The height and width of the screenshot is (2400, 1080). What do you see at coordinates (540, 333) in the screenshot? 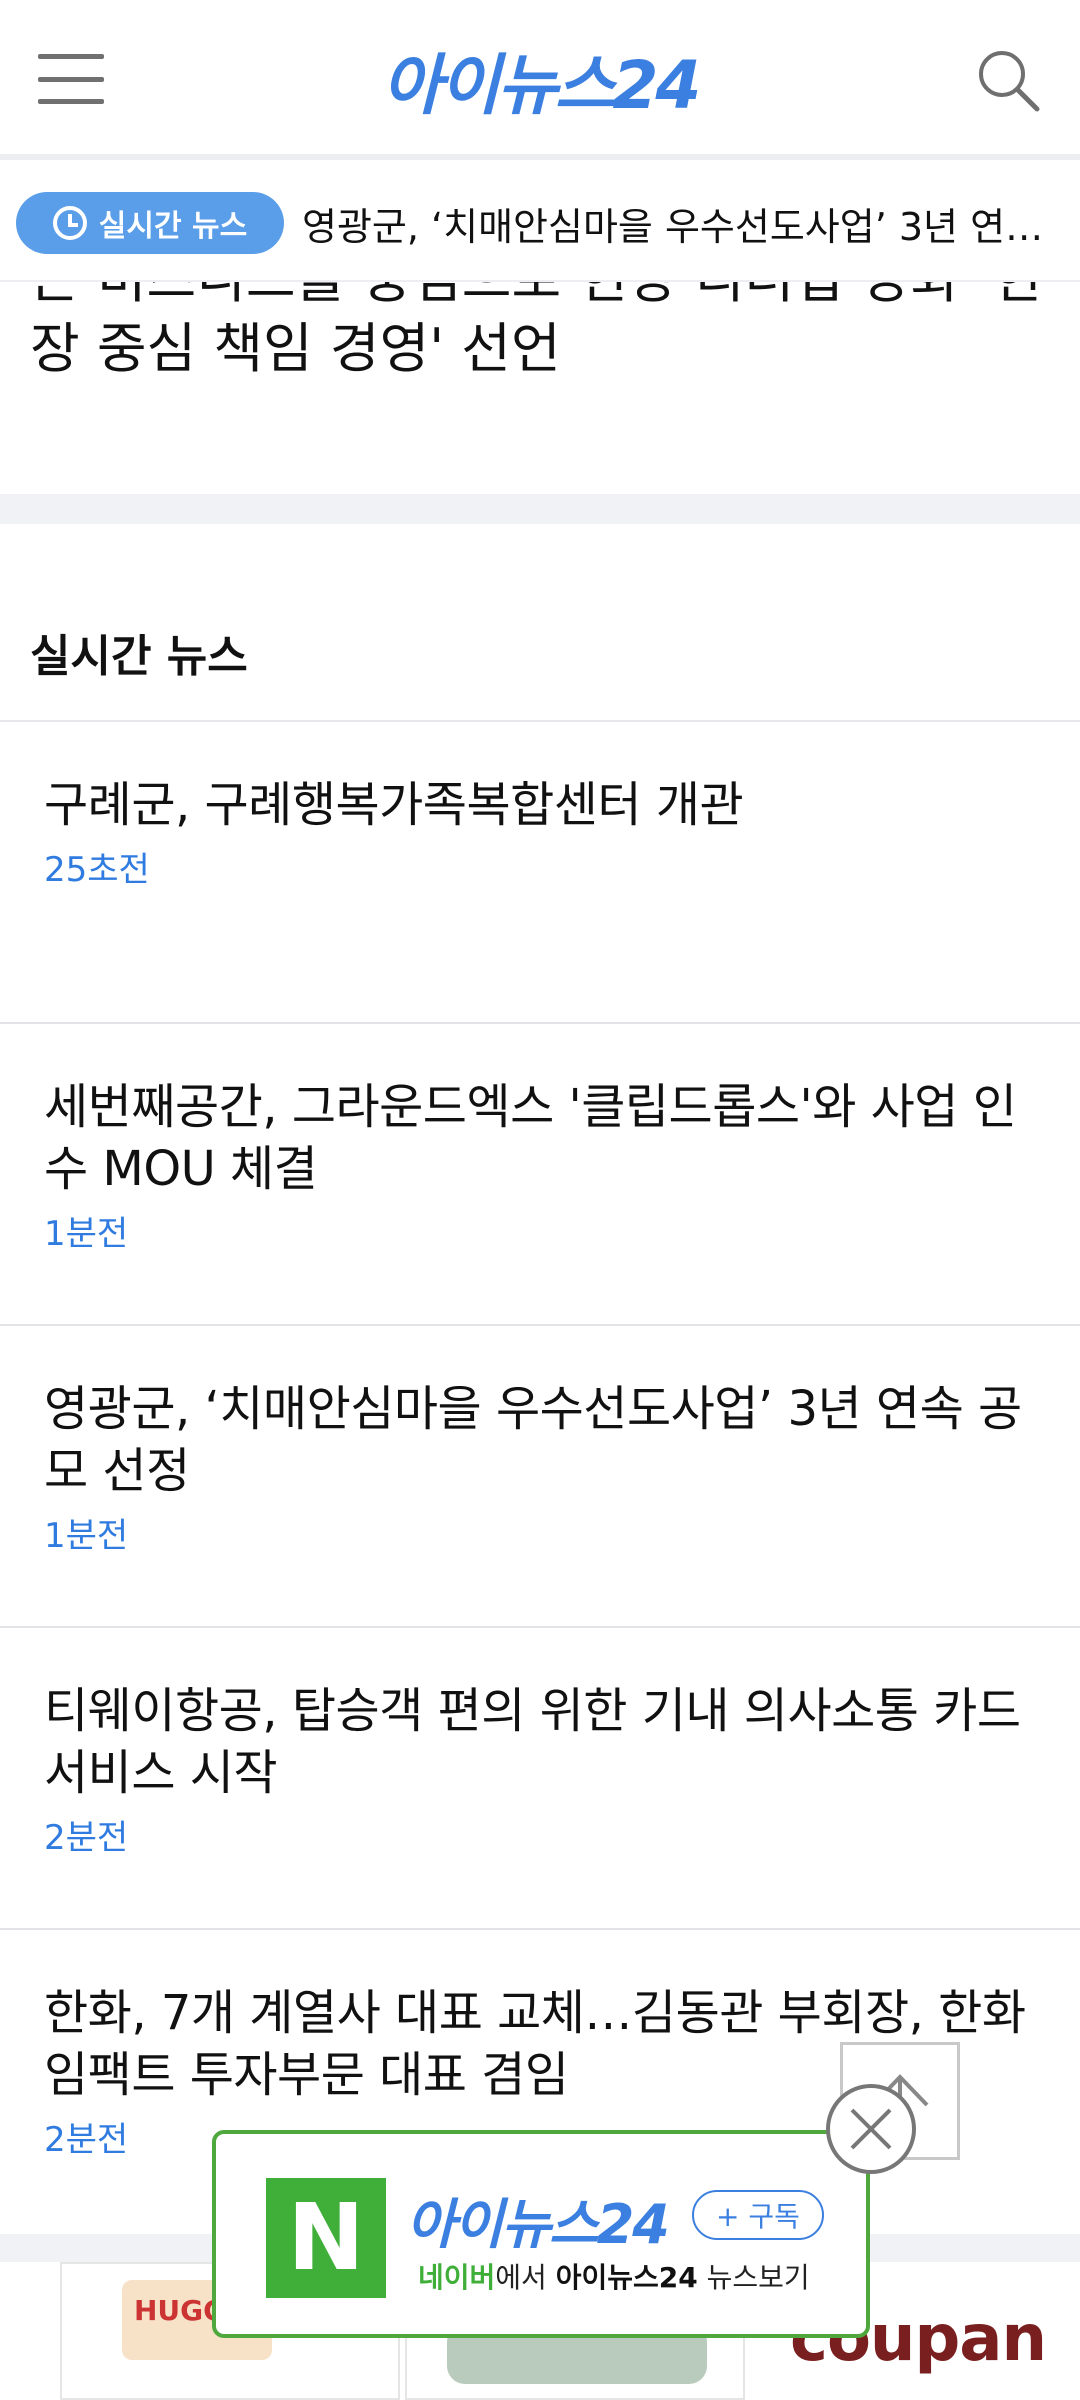
I see `article-title: 는 비즈니스를 중심으로 현장 리더십 강화 '현장 중심 책임 경영' 선언` at bounding box center [540, 333].